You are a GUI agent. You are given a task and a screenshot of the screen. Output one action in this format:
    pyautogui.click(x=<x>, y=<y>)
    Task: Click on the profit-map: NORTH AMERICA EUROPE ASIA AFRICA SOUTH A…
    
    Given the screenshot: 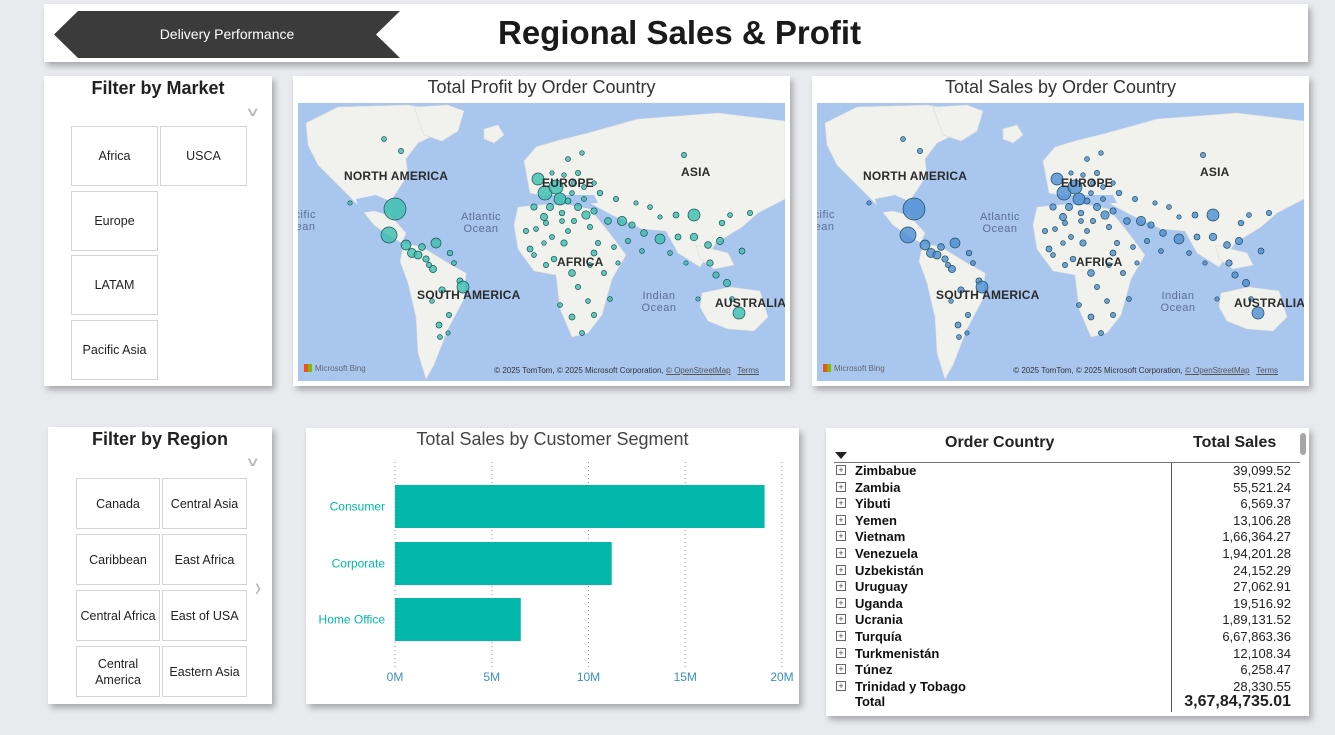 What is the action you would take?
    pyautogui.click(x=541, y=242)
    